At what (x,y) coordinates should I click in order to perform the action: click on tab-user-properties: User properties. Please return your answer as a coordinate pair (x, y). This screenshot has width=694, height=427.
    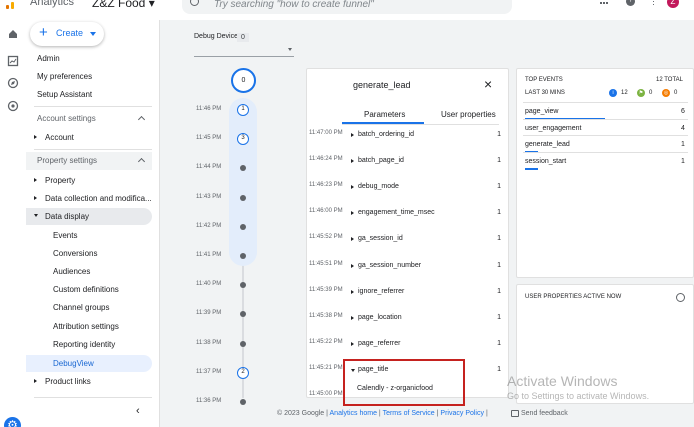
    Looking at the image, I should click on (468, 114).